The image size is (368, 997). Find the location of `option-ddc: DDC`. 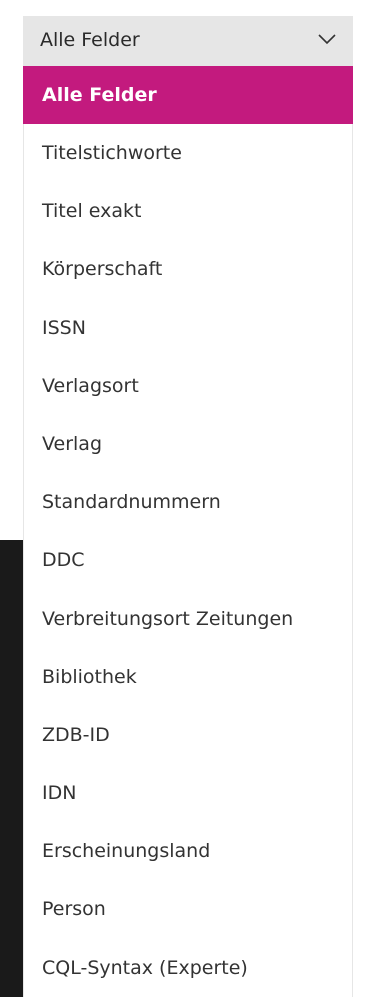

option-ddc: DDC is located at coordinates (188, 560).